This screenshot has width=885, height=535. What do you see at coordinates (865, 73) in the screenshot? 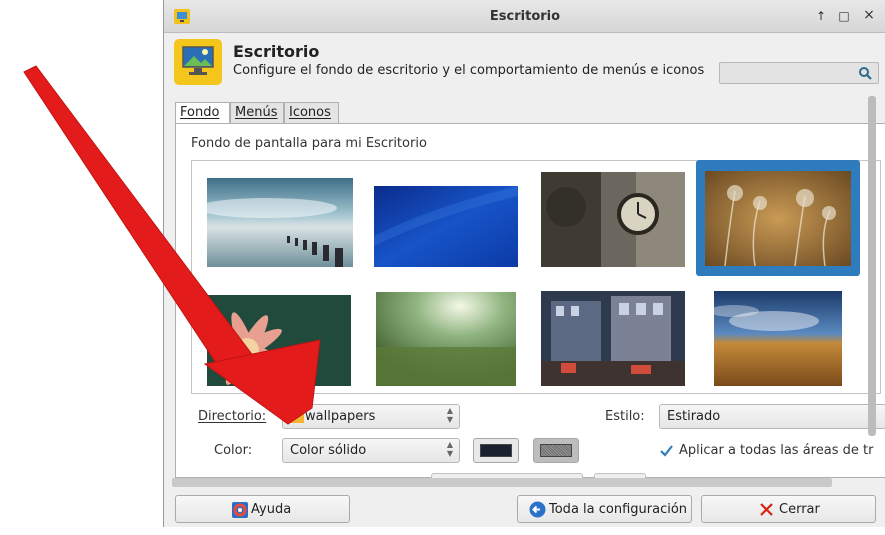
I see `search-icon` at bounding box center [865, 73].